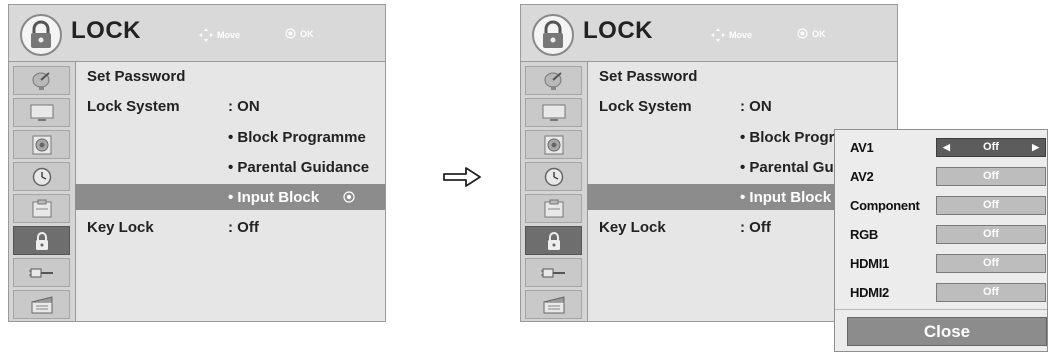 The image size is (1048, 352). Describe the element at coordinates (869, 263) in the screenshot. I see `input-name: HDMI1` at that location.